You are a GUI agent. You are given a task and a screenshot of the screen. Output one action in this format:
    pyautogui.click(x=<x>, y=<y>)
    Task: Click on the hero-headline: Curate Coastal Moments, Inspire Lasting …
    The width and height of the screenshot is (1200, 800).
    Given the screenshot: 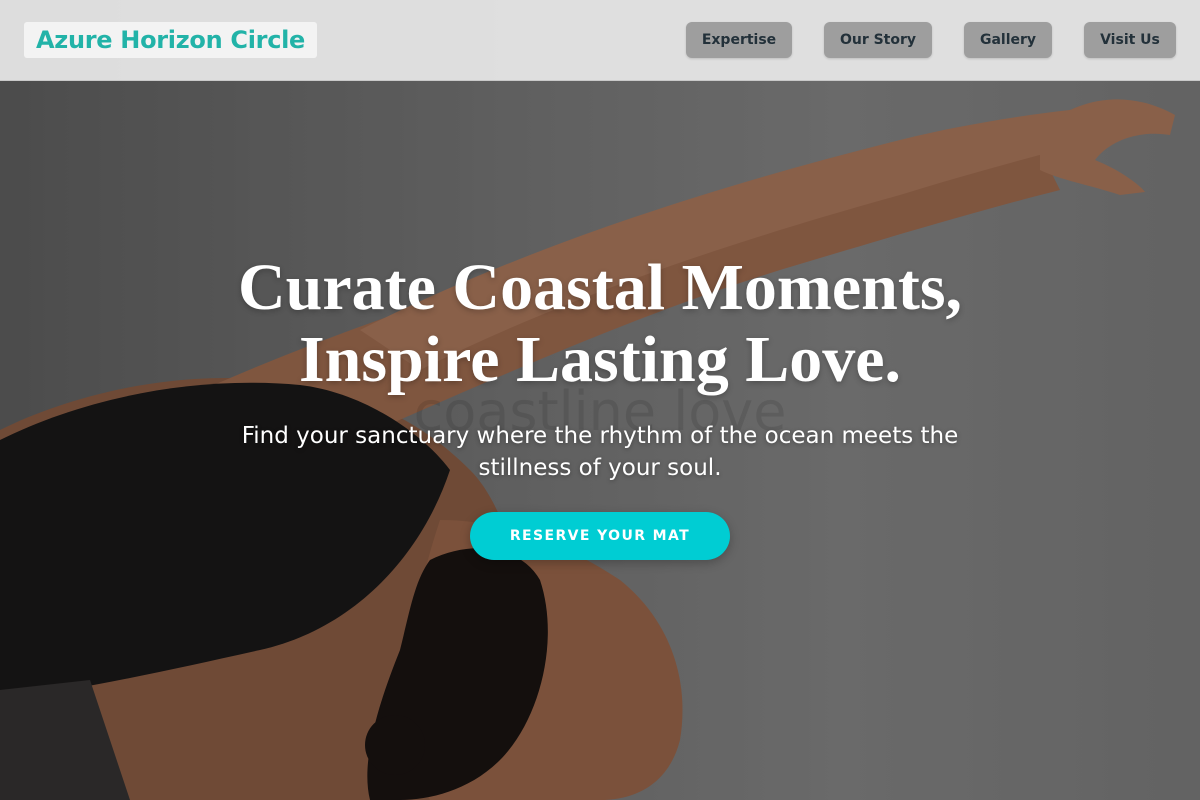 What is the action you would take?
    pyautogui.click(x=600, y=324)
    